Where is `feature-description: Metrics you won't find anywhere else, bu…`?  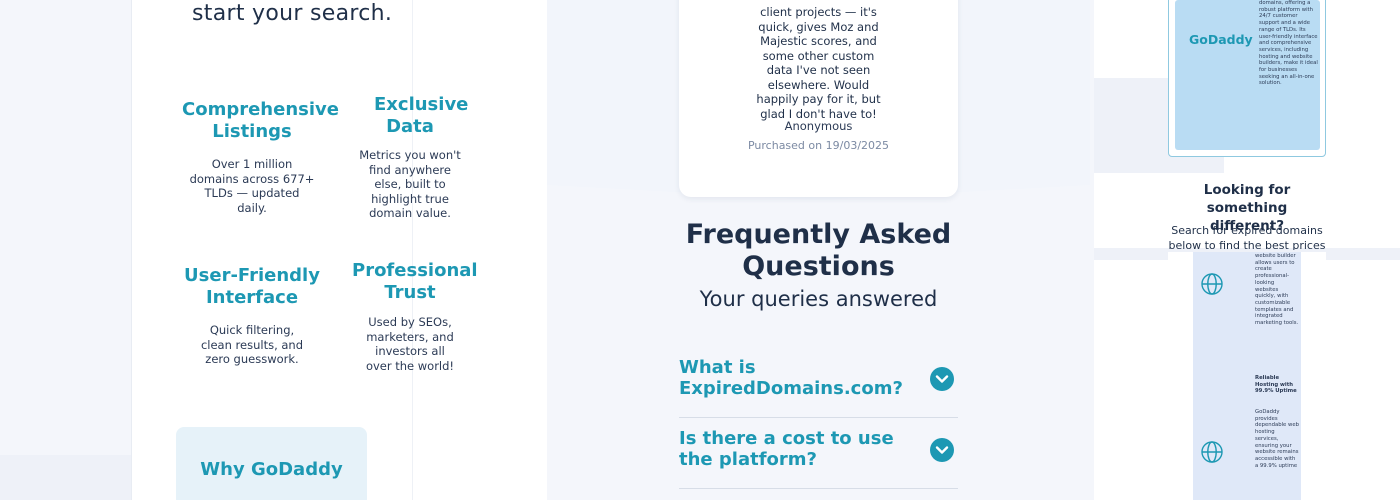 feature-description: Metrics you won't find anywhere else, bu… is located at coordinates (410, 184).